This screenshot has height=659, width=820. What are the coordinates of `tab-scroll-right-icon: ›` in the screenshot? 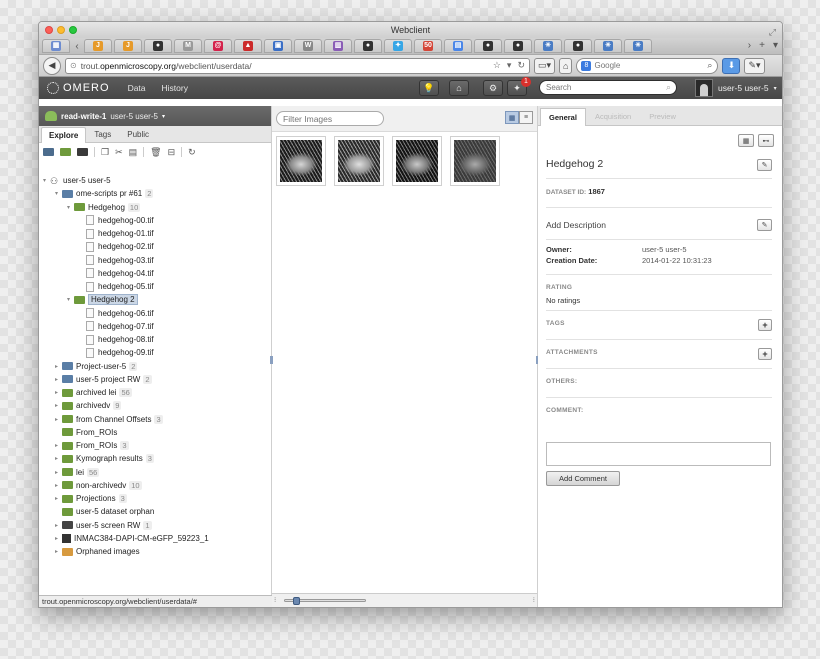 It's located at (749, 45).